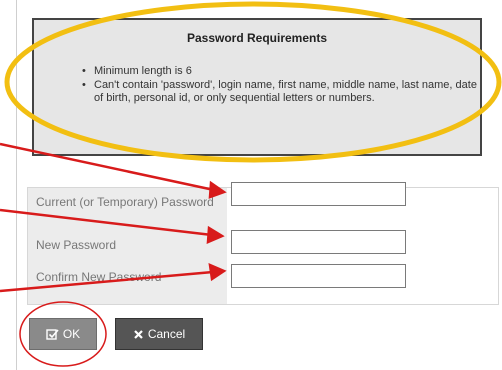 This screenshot has height=370, width=502. Describe the element at coordinates (76, 245) in the screenshot. I see `new-password-label: New Password` at that location.